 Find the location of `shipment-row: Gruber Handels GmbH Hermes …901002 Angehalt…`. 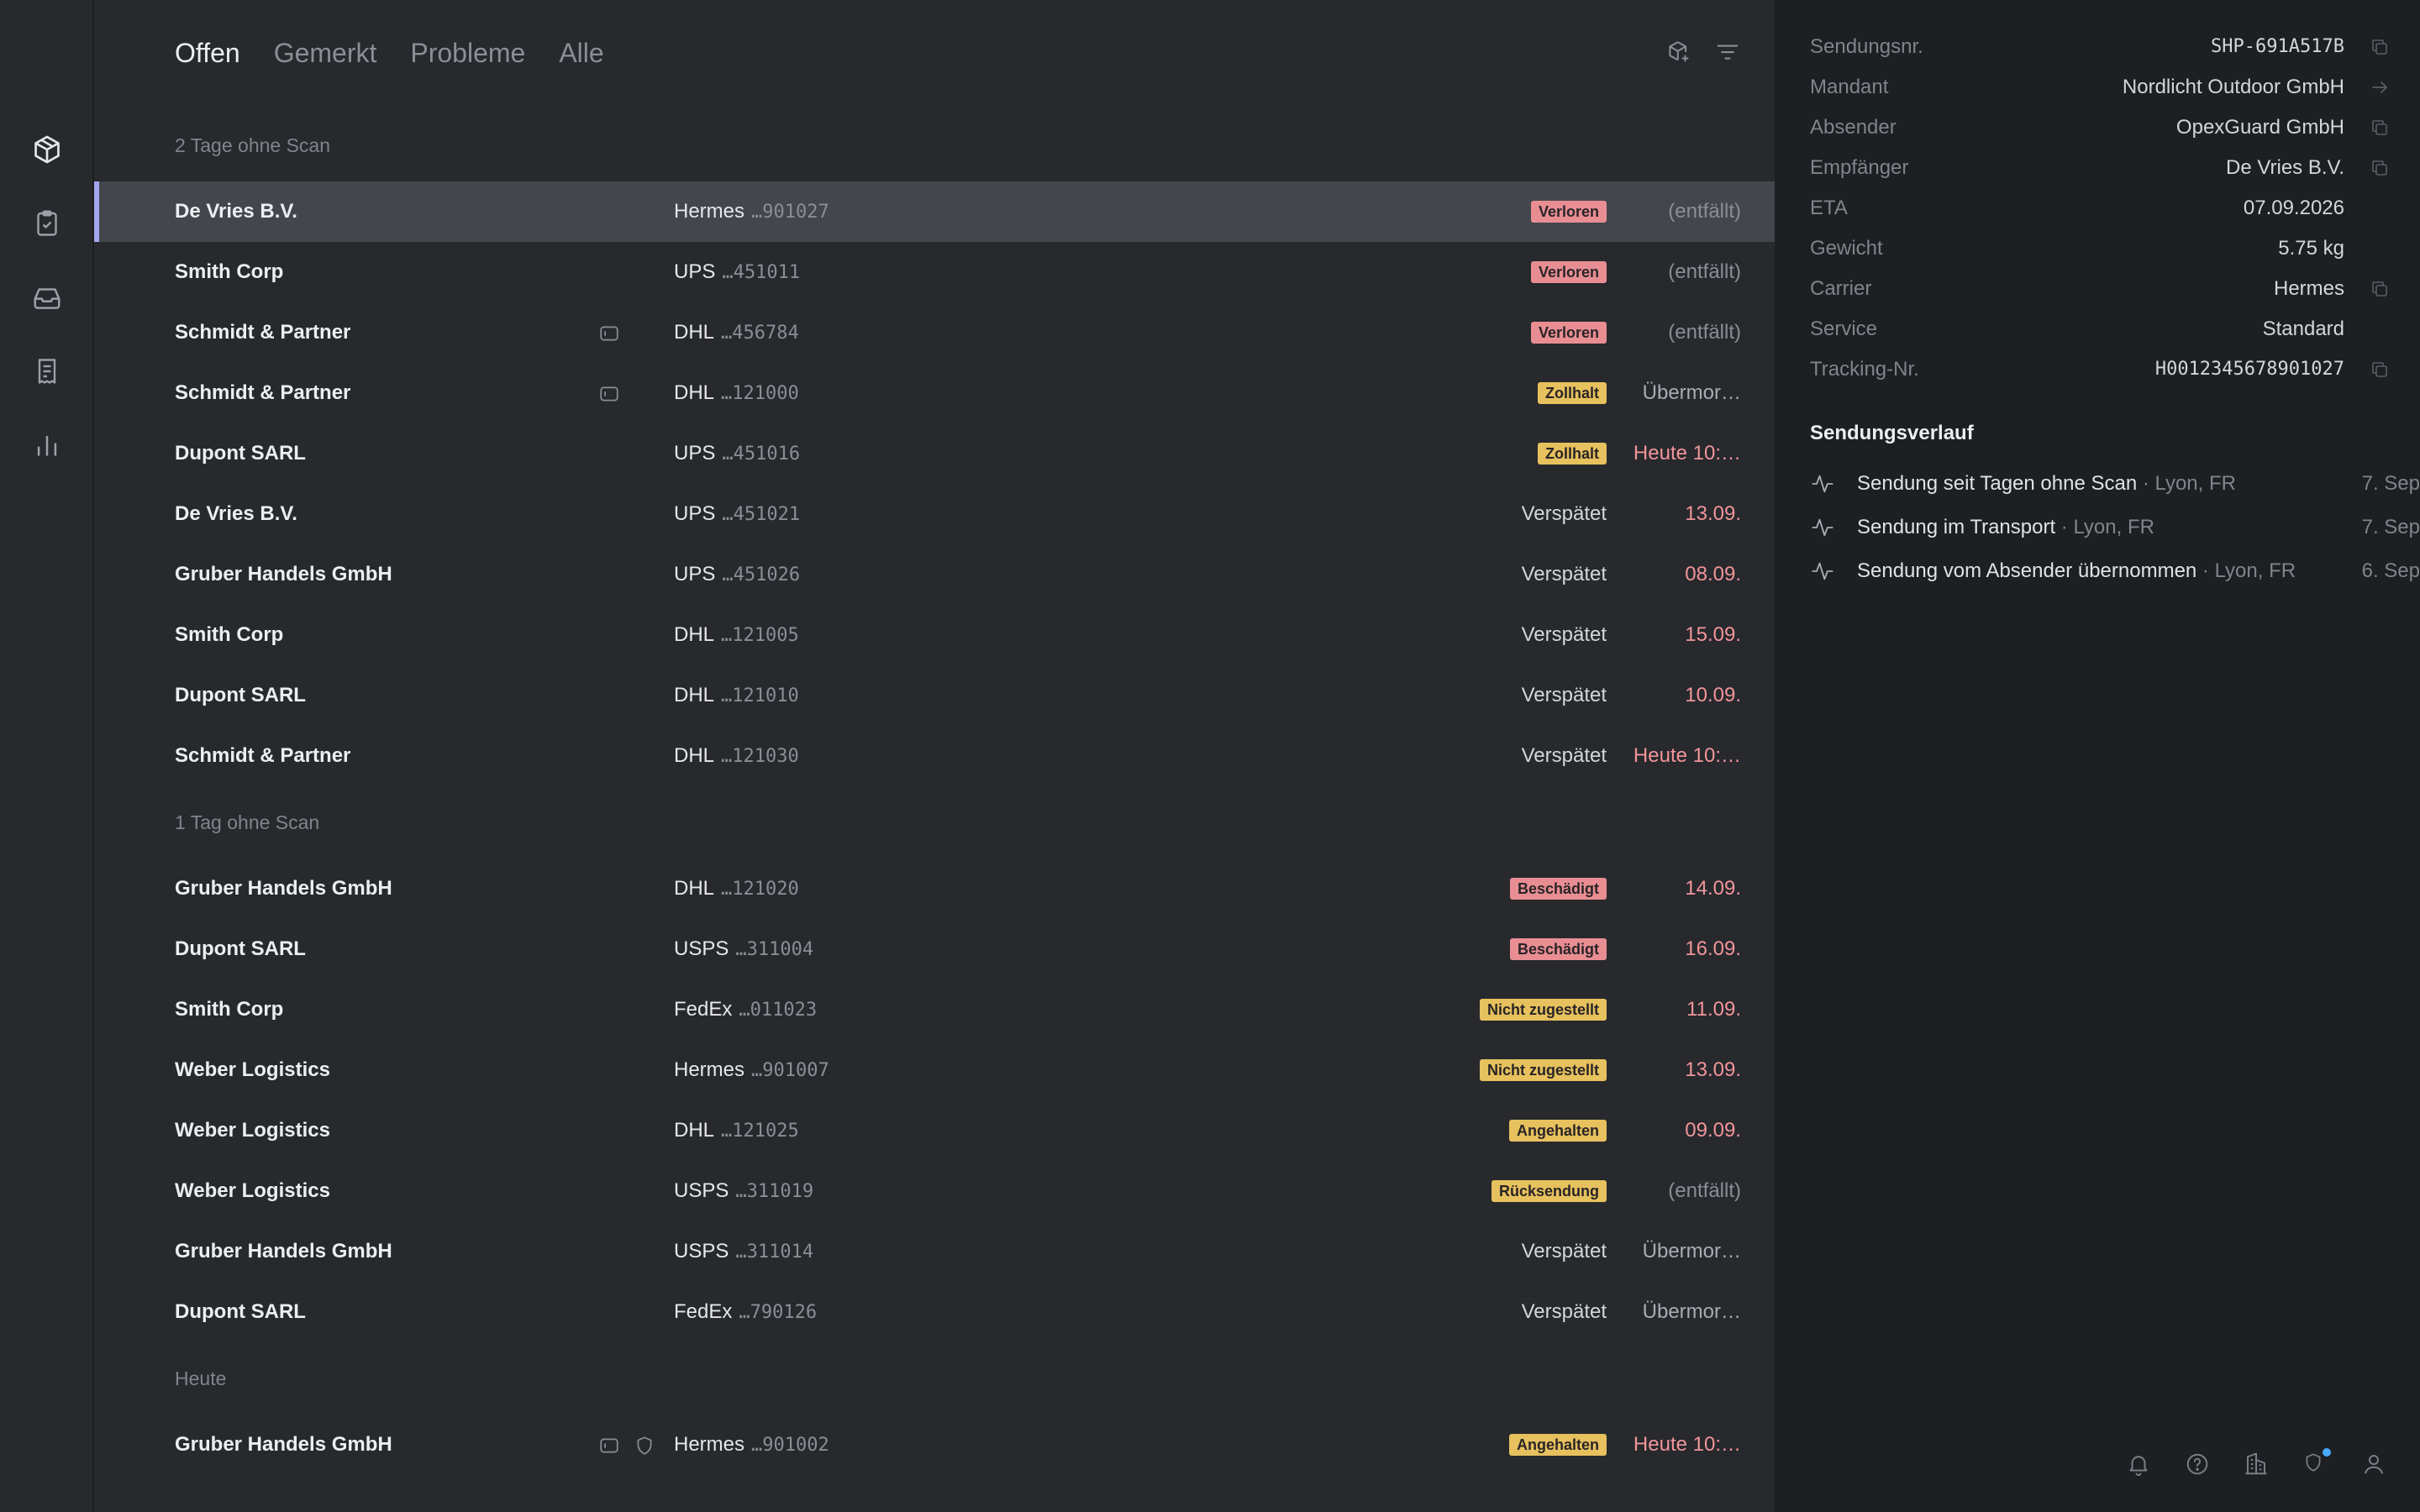

shipment-row: Gruber Handels GmbH Hermes …901002 Angehalt… is located at coordinates (934, 1445).